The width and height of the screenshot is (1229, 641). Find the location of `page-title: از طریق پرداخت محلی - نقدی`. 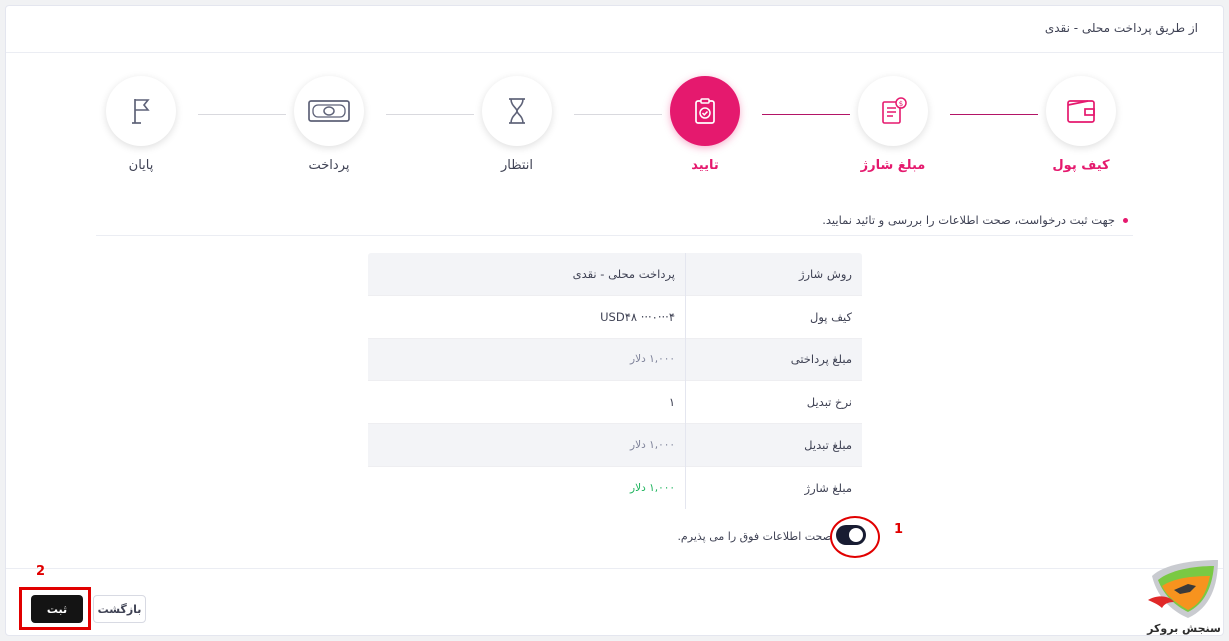

page-title: از طریق پرداخت محلی - نقدی is located at coordinates (1121, 28).